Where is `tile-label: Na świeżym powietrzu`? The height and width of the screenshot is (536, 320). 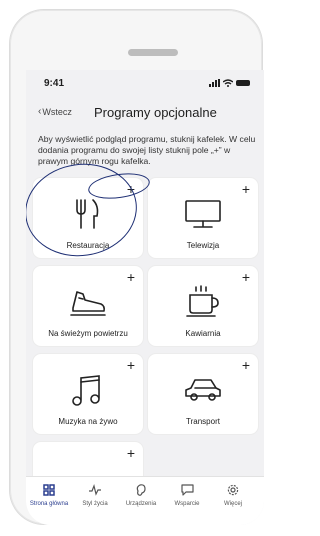
tile-label: Na świeżym powietrzu is located at coordinates (88, 333).